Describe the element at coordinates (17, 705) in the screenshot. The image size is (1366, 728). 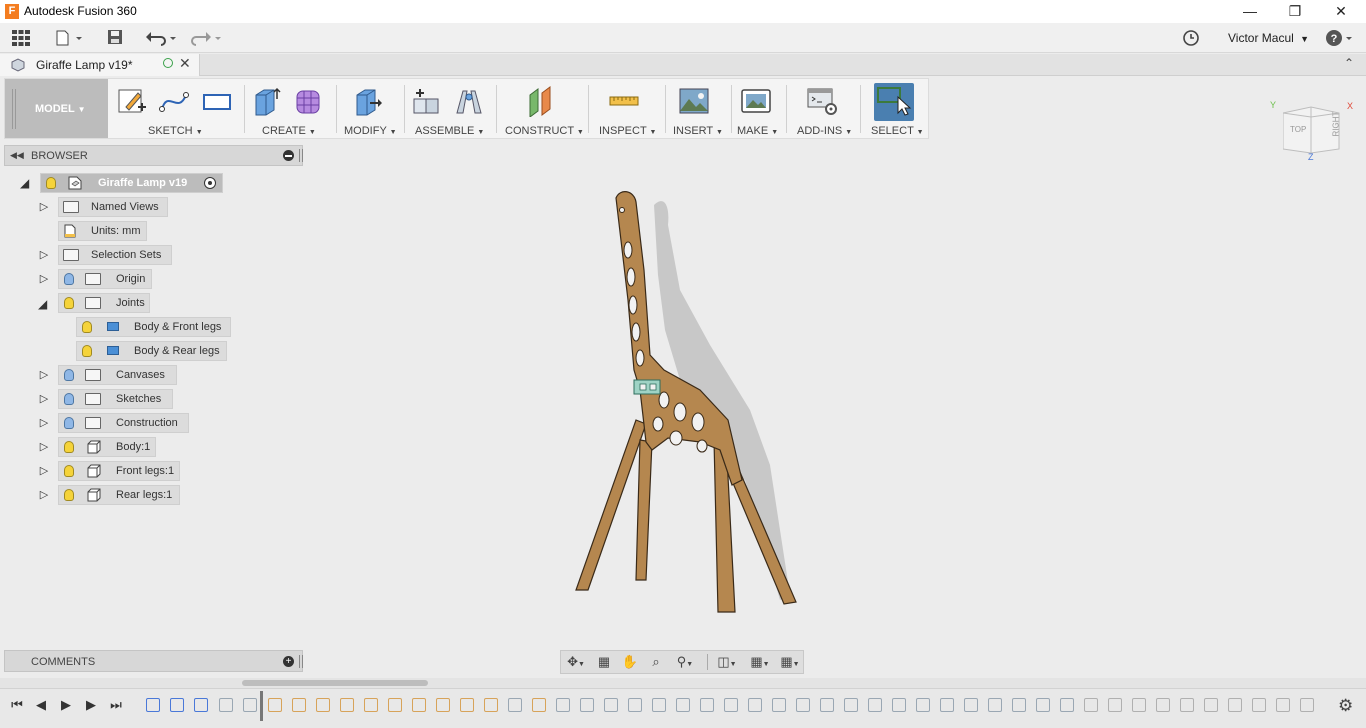
I see `timeline-start-icon: ⏮` at that location.